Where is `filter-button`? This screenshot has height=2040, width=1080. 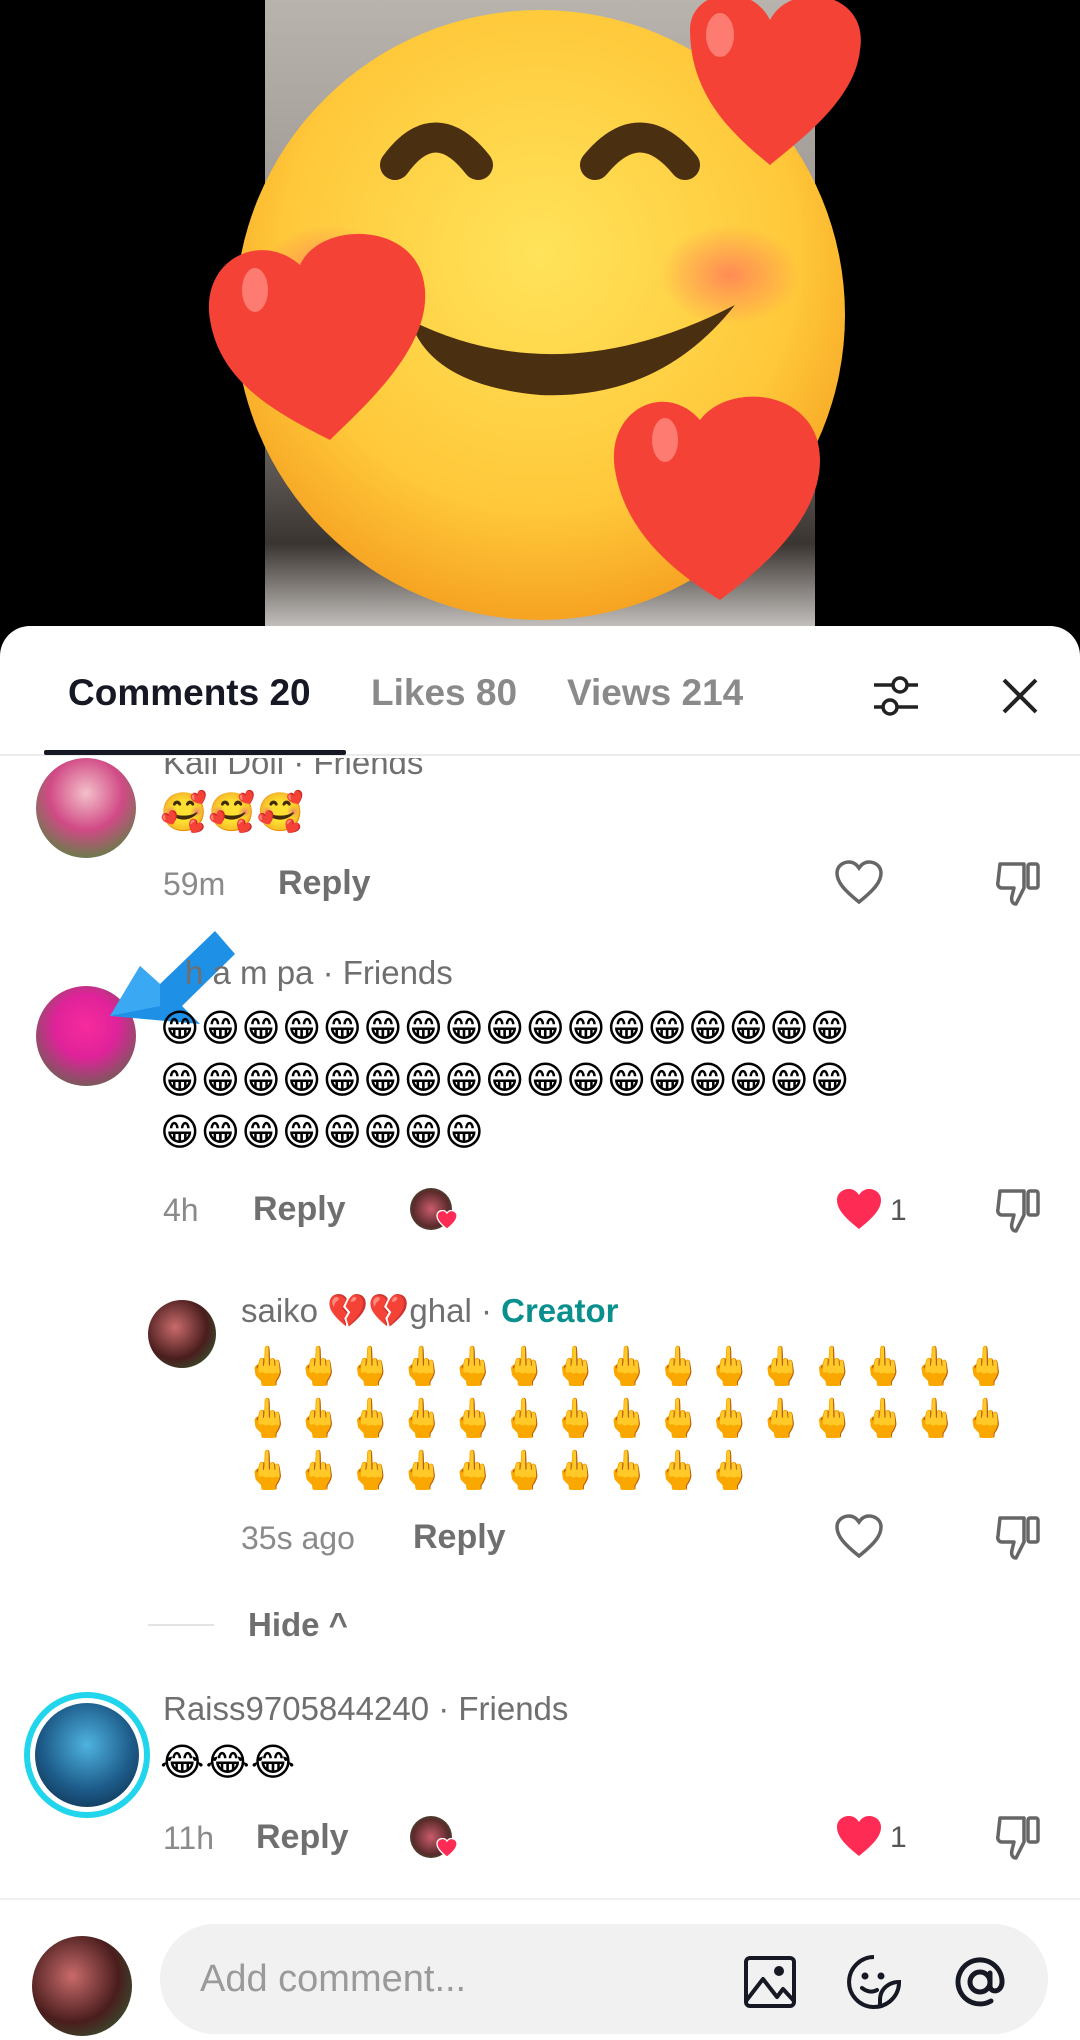
filter-button is located at coordinates (896, 696).